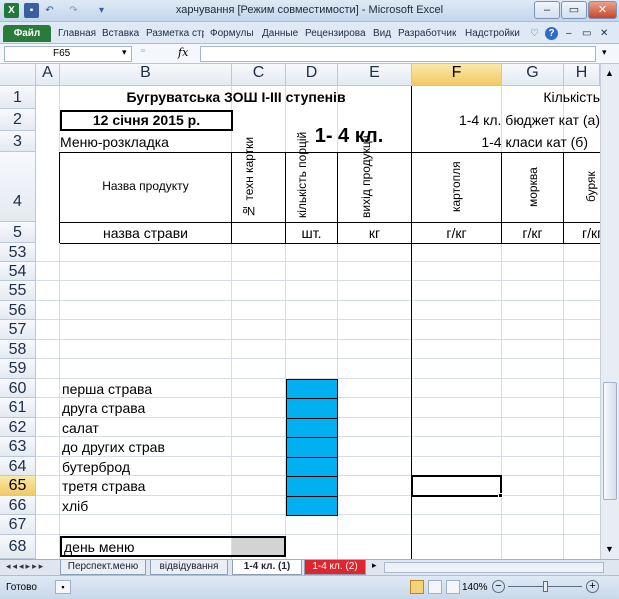 The height and width of the screenshot is (599, 619). I want to click on scroll-thumb, so click(610, 441).